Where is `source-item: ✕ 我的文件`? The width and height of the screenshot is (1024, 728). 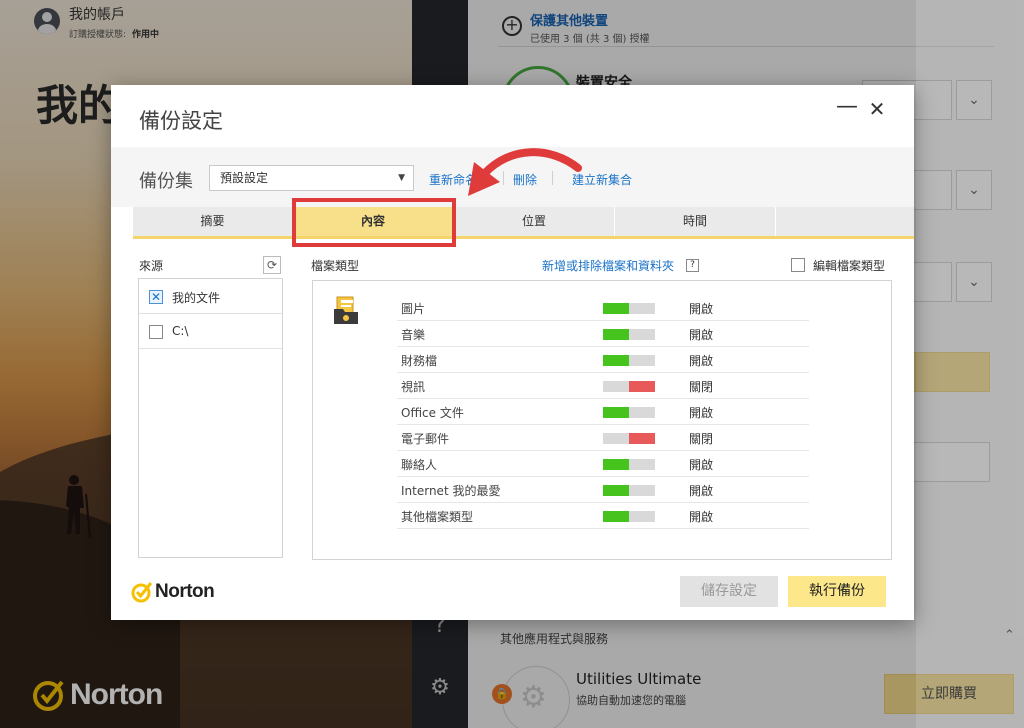
source-item: ✕ 我的文件 is located at coordinates (210, 296).